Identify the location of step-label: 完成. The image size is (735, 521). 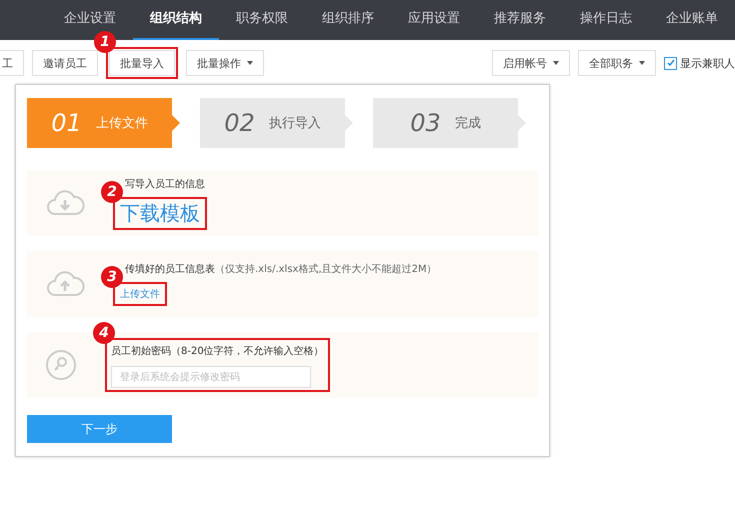
(467, 123).